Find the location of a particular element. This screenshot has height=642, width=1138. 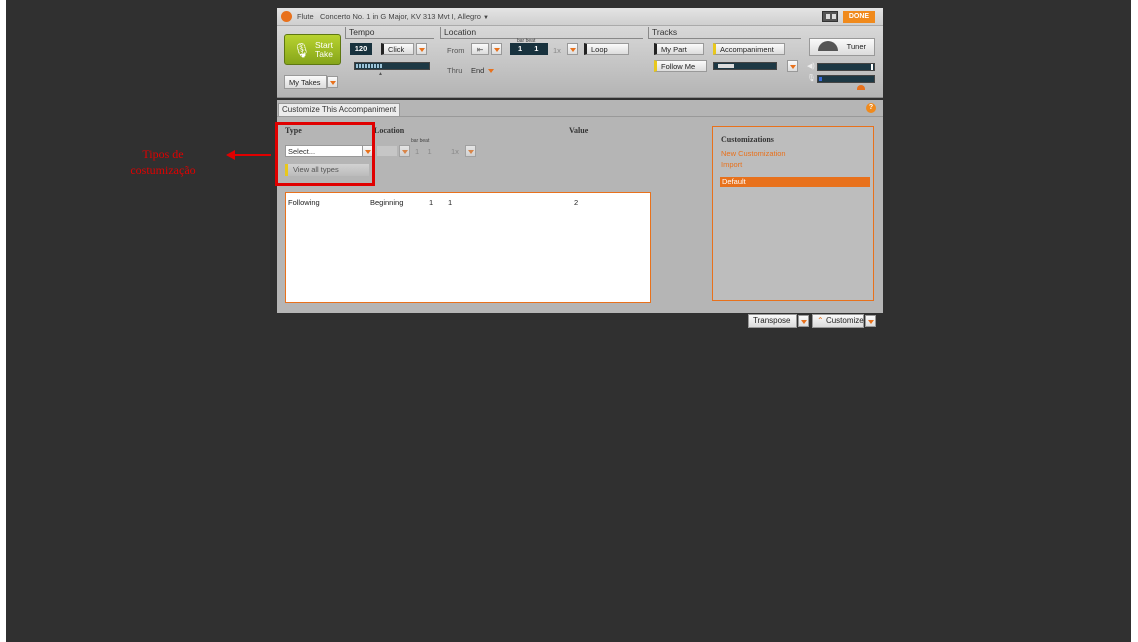

tempo-slider-marker-icon: ▲ is located at coordinates (380, 74).